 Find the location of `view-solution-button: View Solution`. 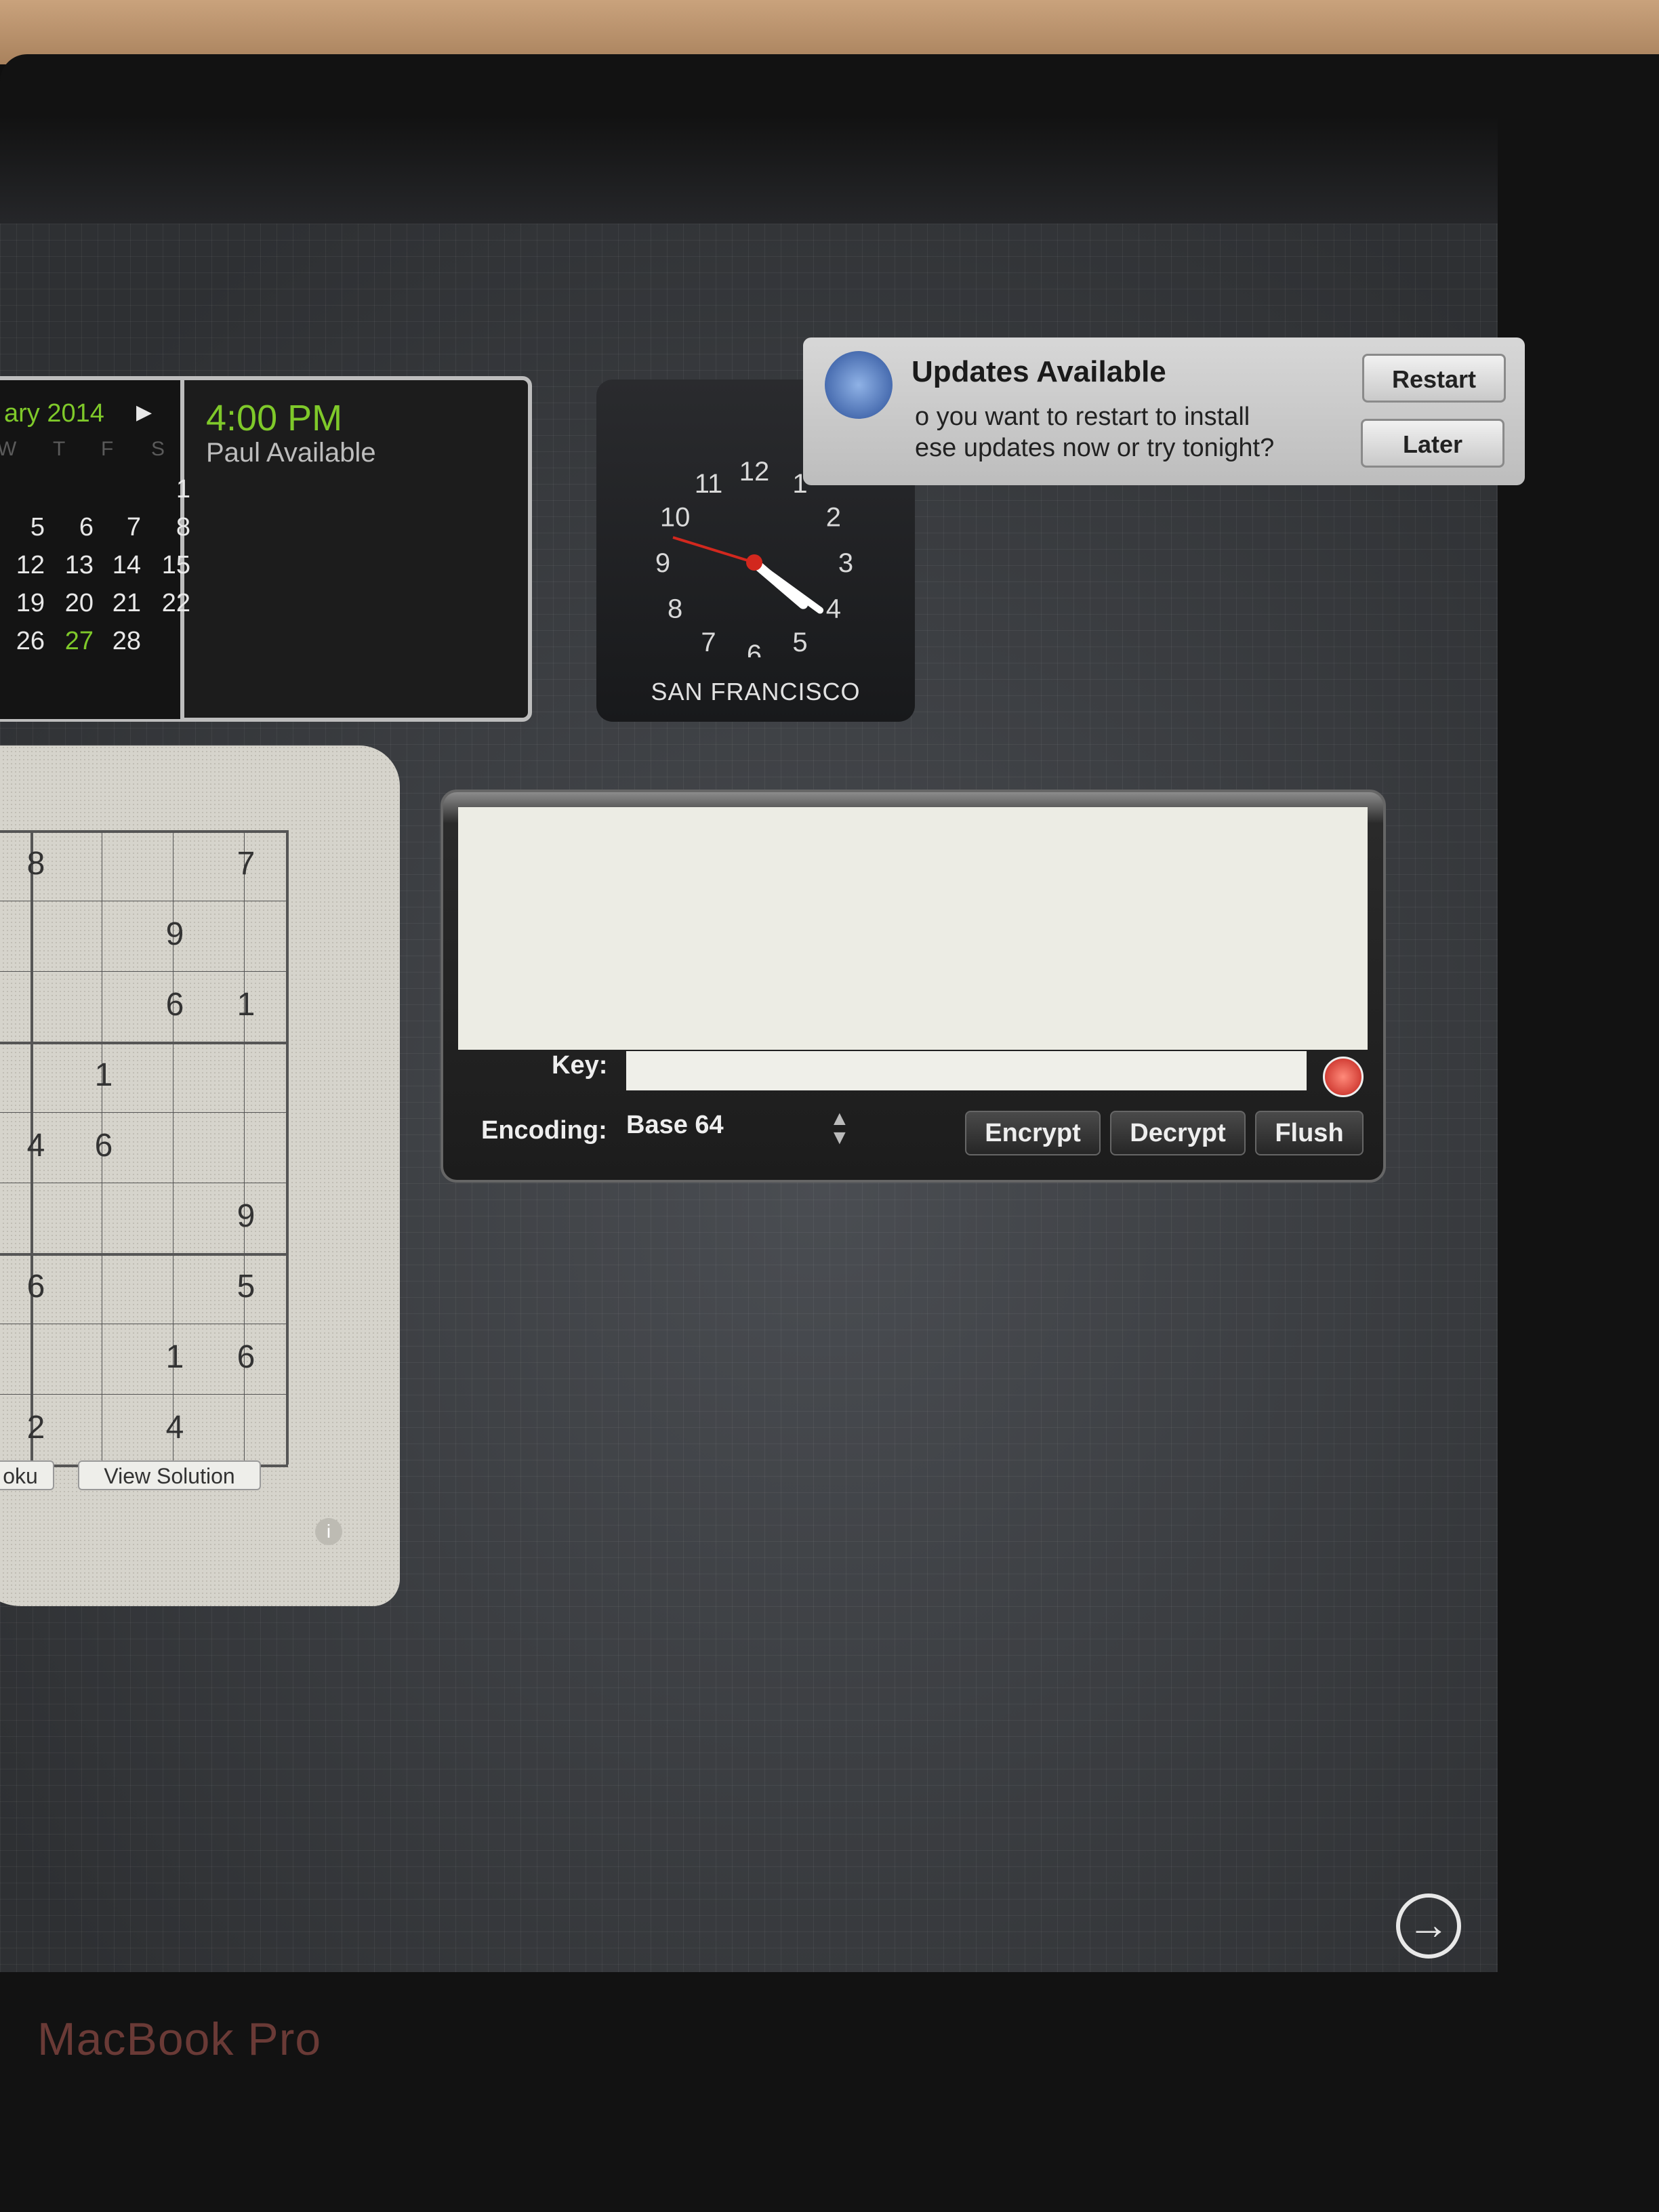

view-solution-button: View Solution is located at coordinates (169, 1475).